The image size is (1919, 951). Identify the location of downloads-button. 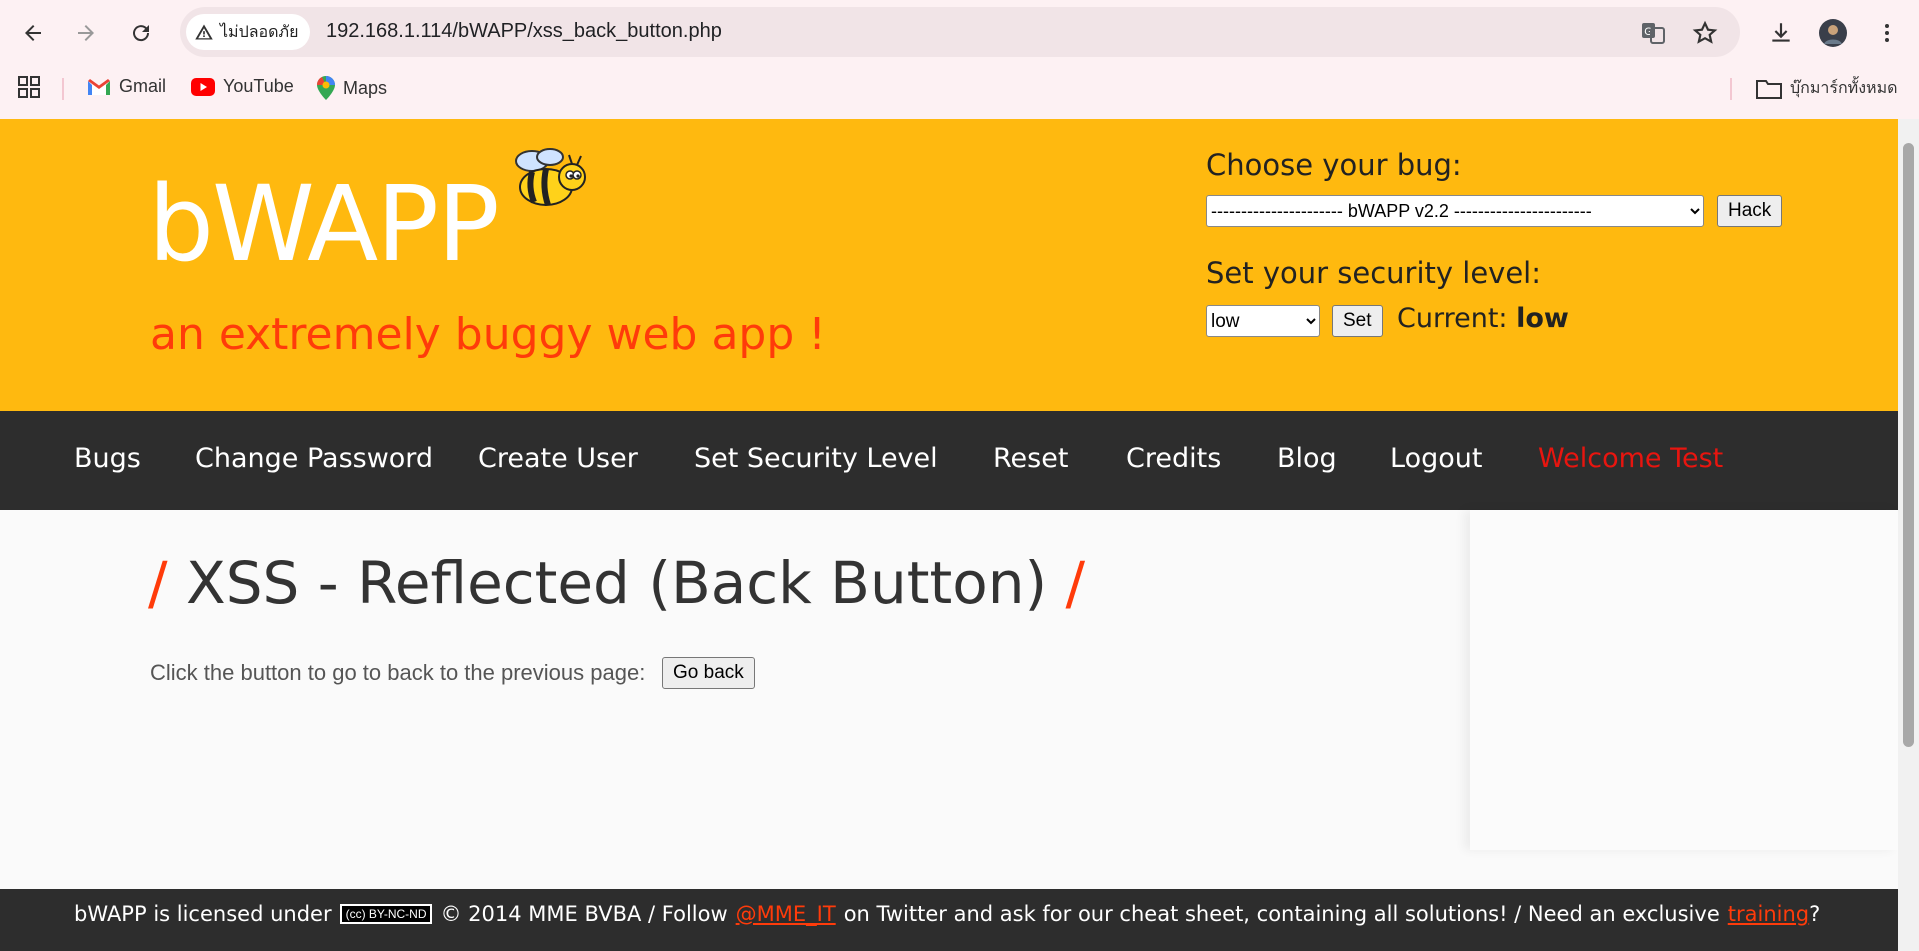
(1781, 33).